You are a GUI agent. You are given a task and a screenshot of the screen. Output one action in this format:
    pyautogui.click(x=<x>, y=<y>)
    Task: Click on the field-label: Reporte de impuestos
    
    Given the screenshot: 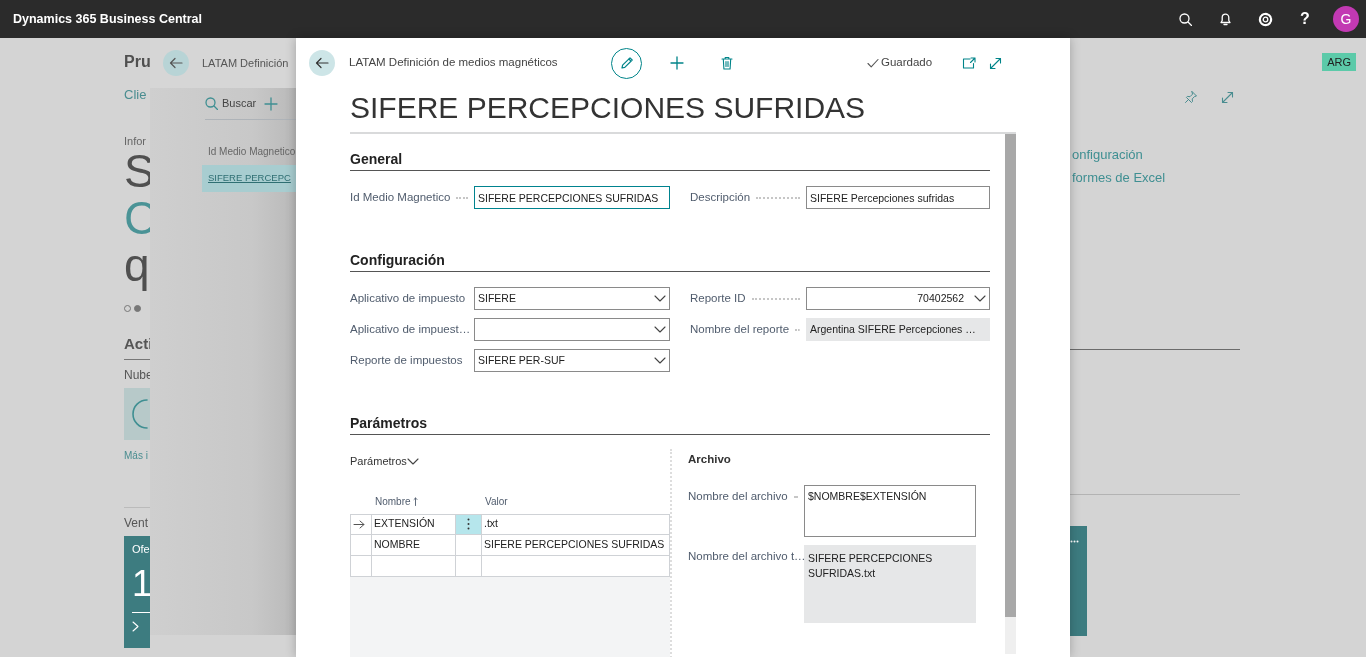 What is the action you would take?
    pyautogui.click(x=406, y=360)
    